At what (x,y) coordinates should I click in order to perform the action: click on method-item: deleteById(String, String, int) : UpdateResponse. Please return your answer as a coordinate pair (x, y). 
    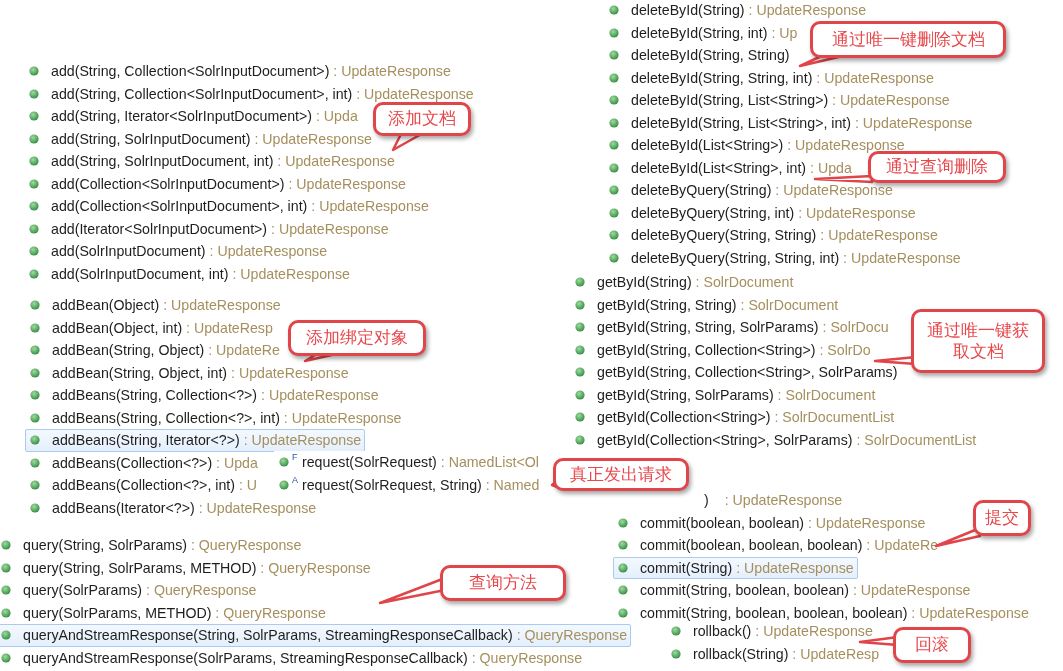
    Looking at the image, I should click on (771, 77).